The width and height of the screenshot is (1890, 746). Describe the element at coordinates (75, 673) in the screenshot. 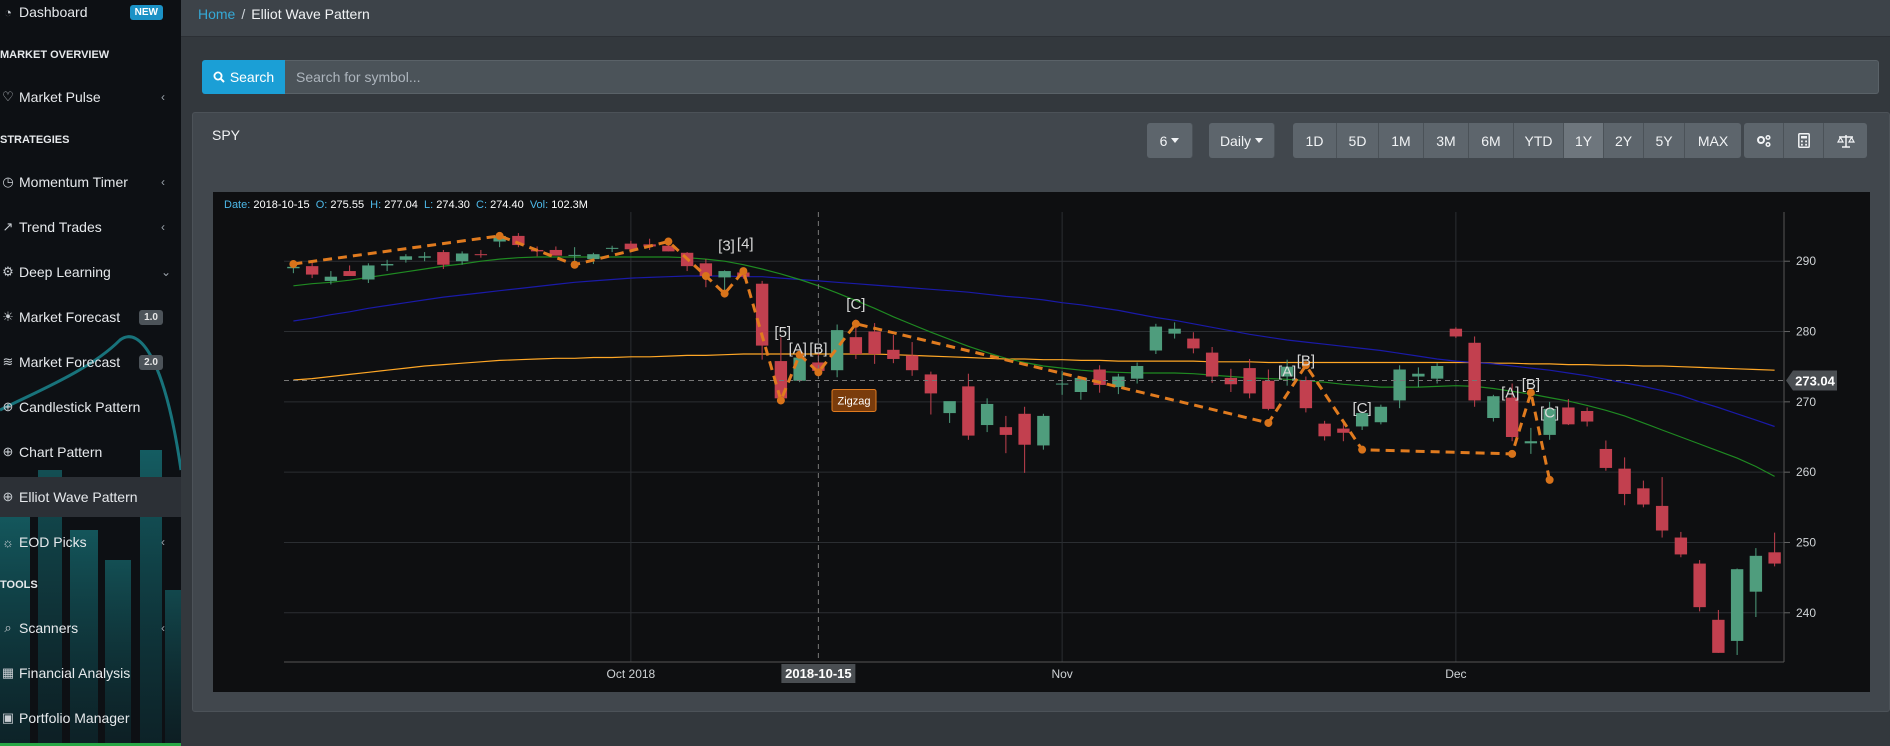

I see `sidebar-item-label: Financial Analysis` at that location.